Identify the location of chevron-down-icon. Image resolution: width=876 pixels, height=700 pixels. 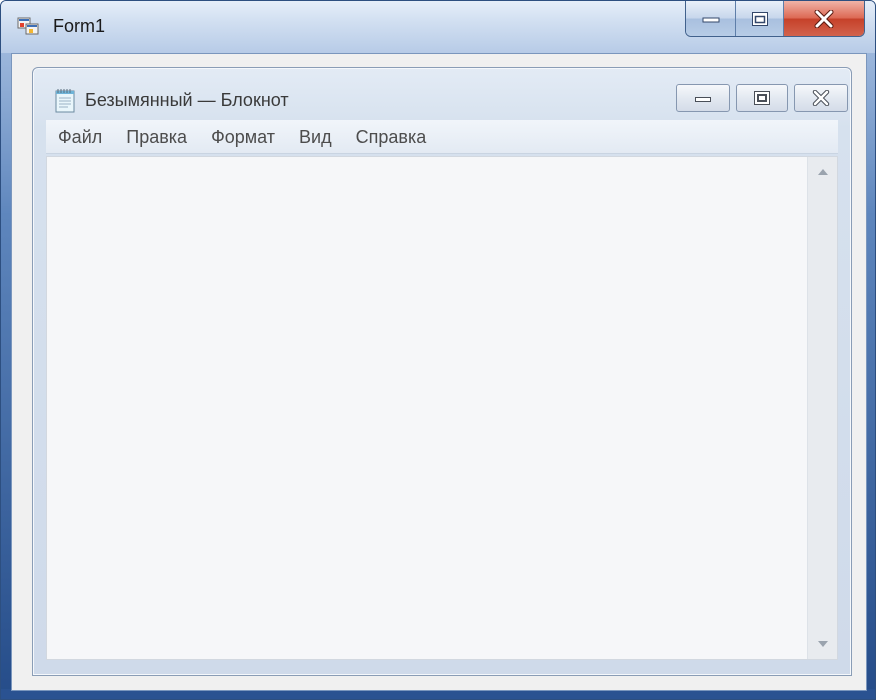
(823, 644).